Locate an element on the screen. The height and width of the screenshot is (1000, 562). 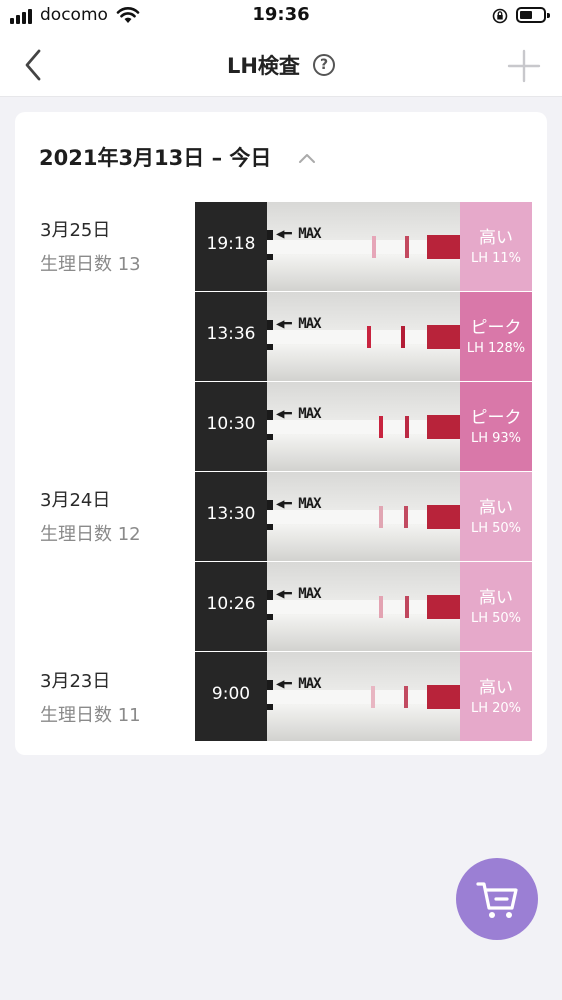
test-row: 10:26 ◀━ MAX 高い LH 50% is located at coordinates (363, 606).